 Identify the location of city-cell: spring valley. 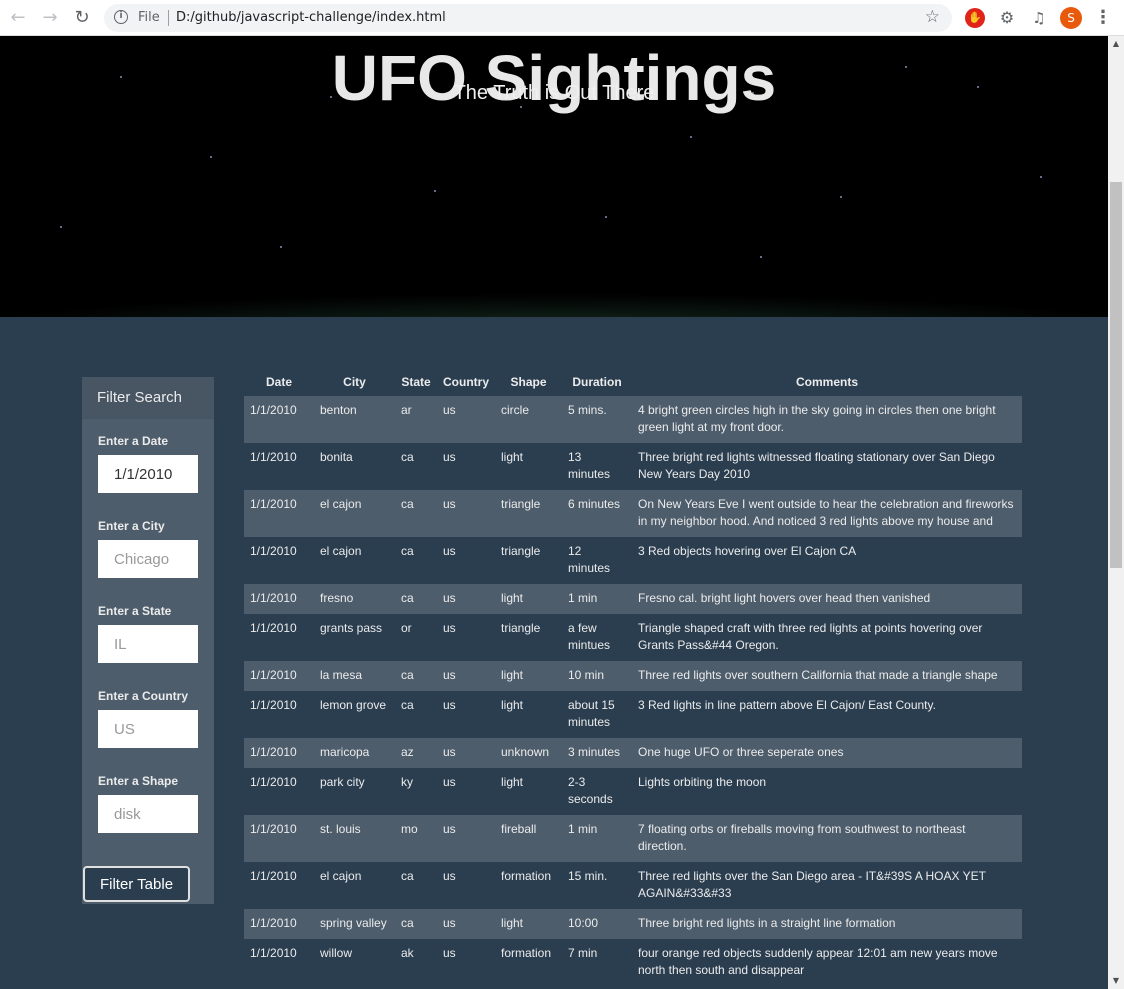
(353, 923).